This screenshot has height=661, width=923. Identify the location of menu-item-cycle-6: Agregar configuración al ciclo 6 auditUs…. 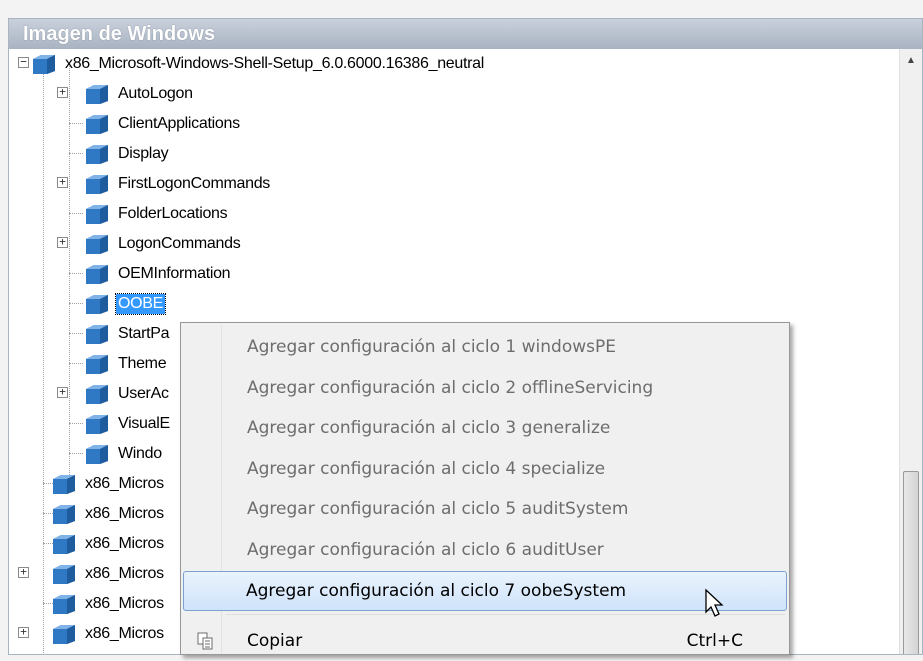
(485, 550).